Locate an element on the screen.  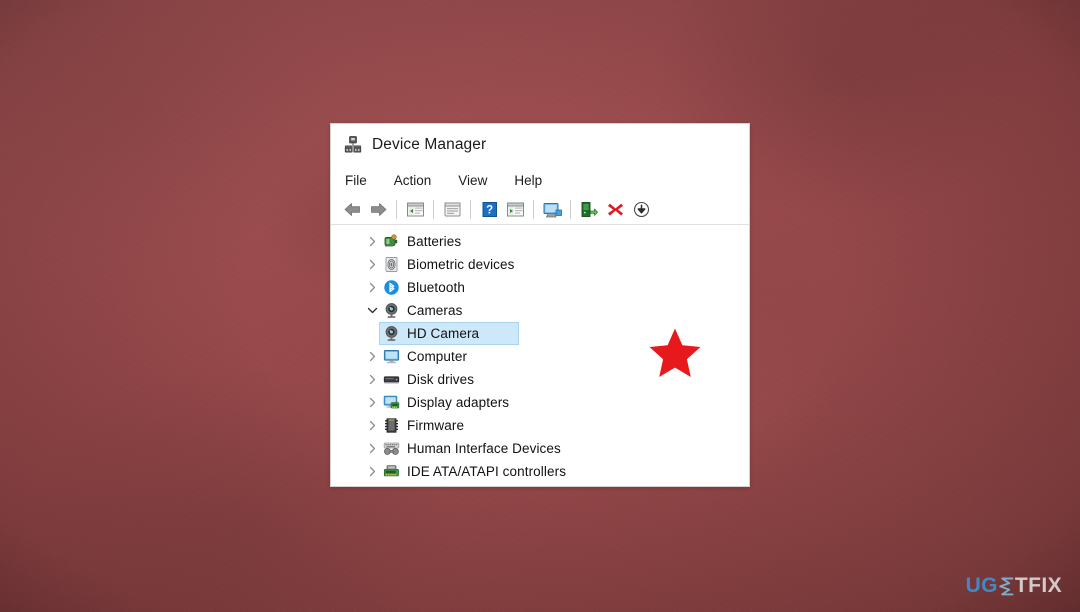
window-title: Device Manager is located at coordinates (429, 144).